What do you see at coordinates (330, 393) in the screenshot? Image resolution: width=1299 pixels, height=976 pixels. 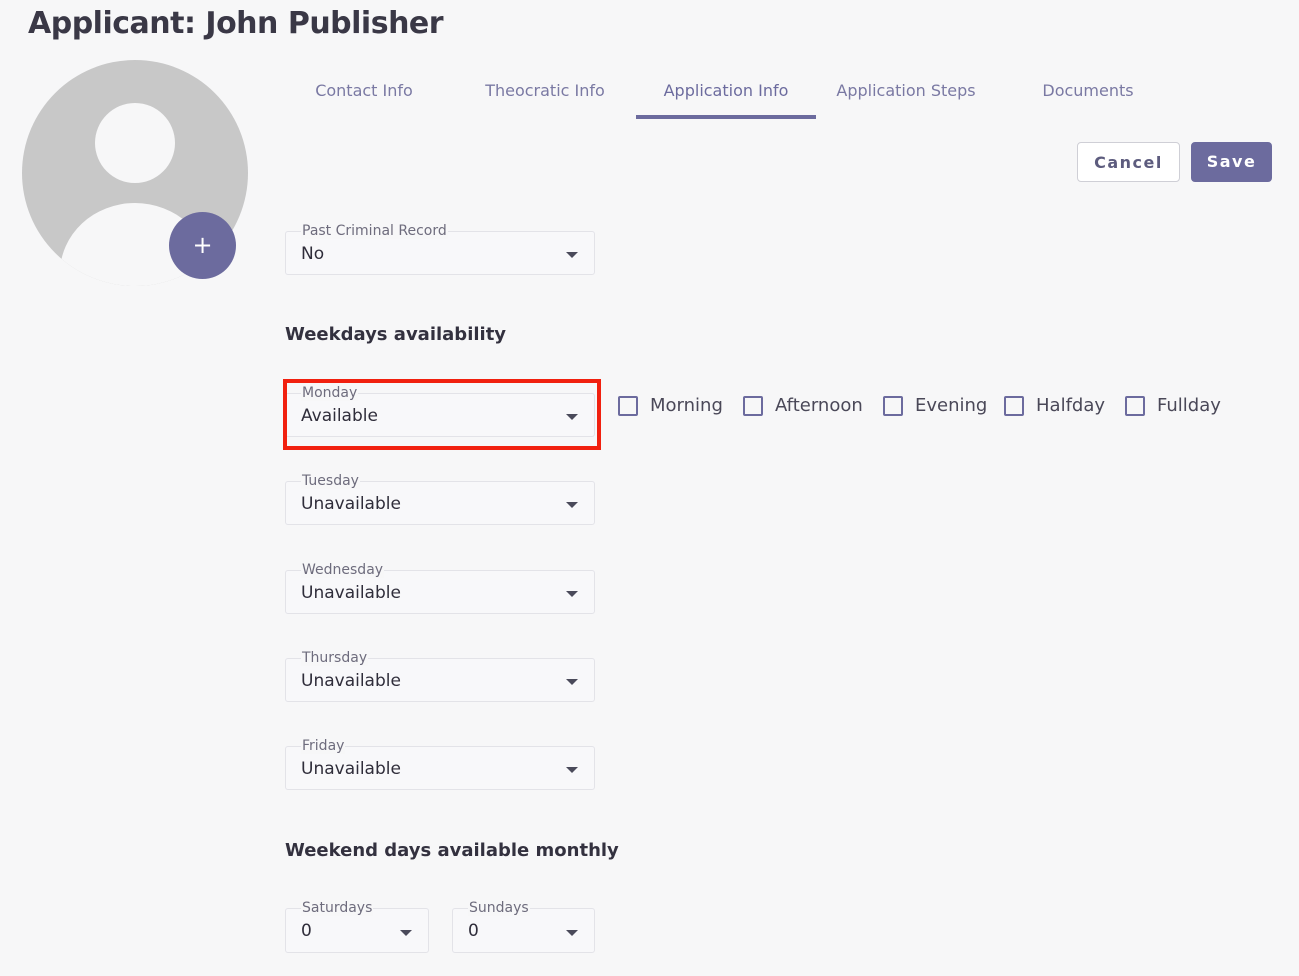 I see `monday-label: Monday` at bounding box center [330, 393].